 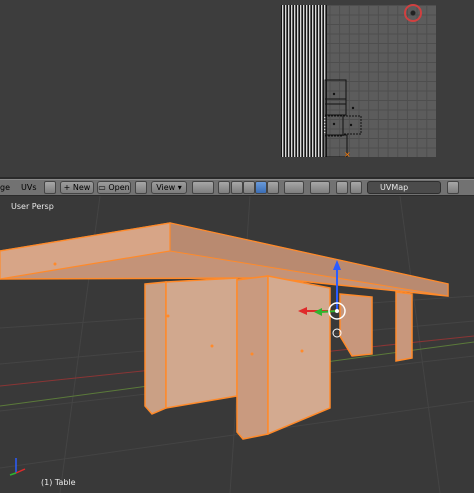 I want to click on uvs-menu: UVs, so click(x=29, y=187).